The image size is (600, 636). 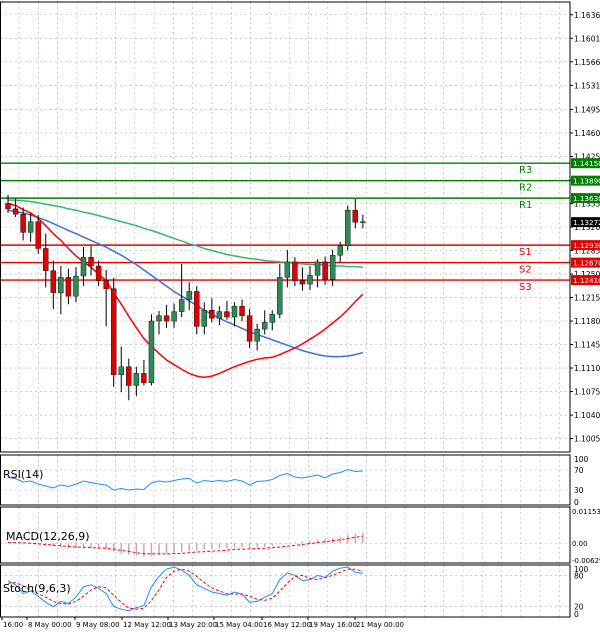 I want to click on rsi-axis-label: 30, so click(x=579, y=490).